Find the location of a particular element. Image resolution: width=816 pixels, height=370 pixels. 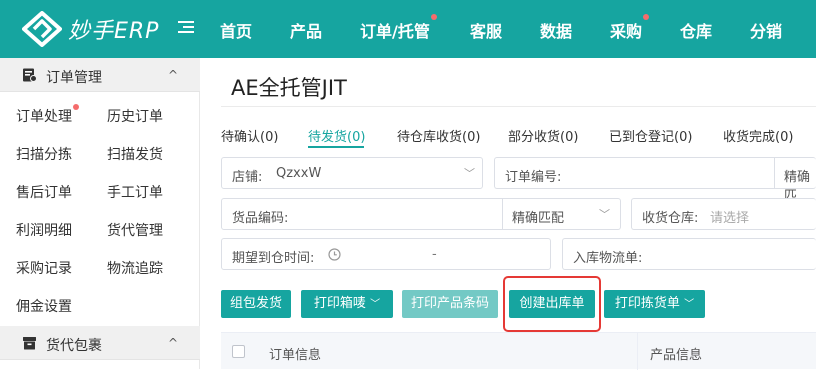

tab-to-ship: 待发货(0) is located at coordinates (336, 135).